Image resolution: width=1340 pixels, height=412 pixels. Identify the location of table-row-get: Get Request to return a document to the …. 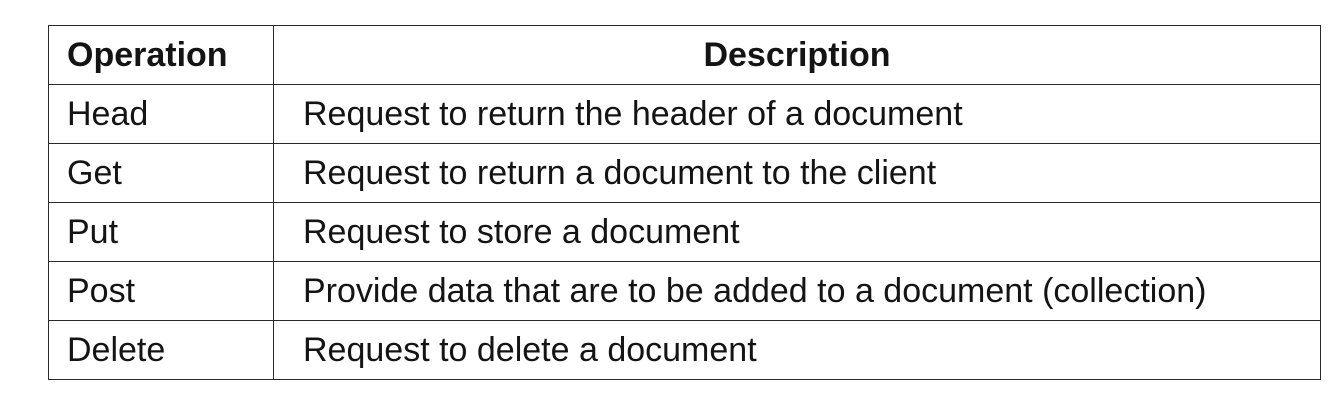
(684, 173).